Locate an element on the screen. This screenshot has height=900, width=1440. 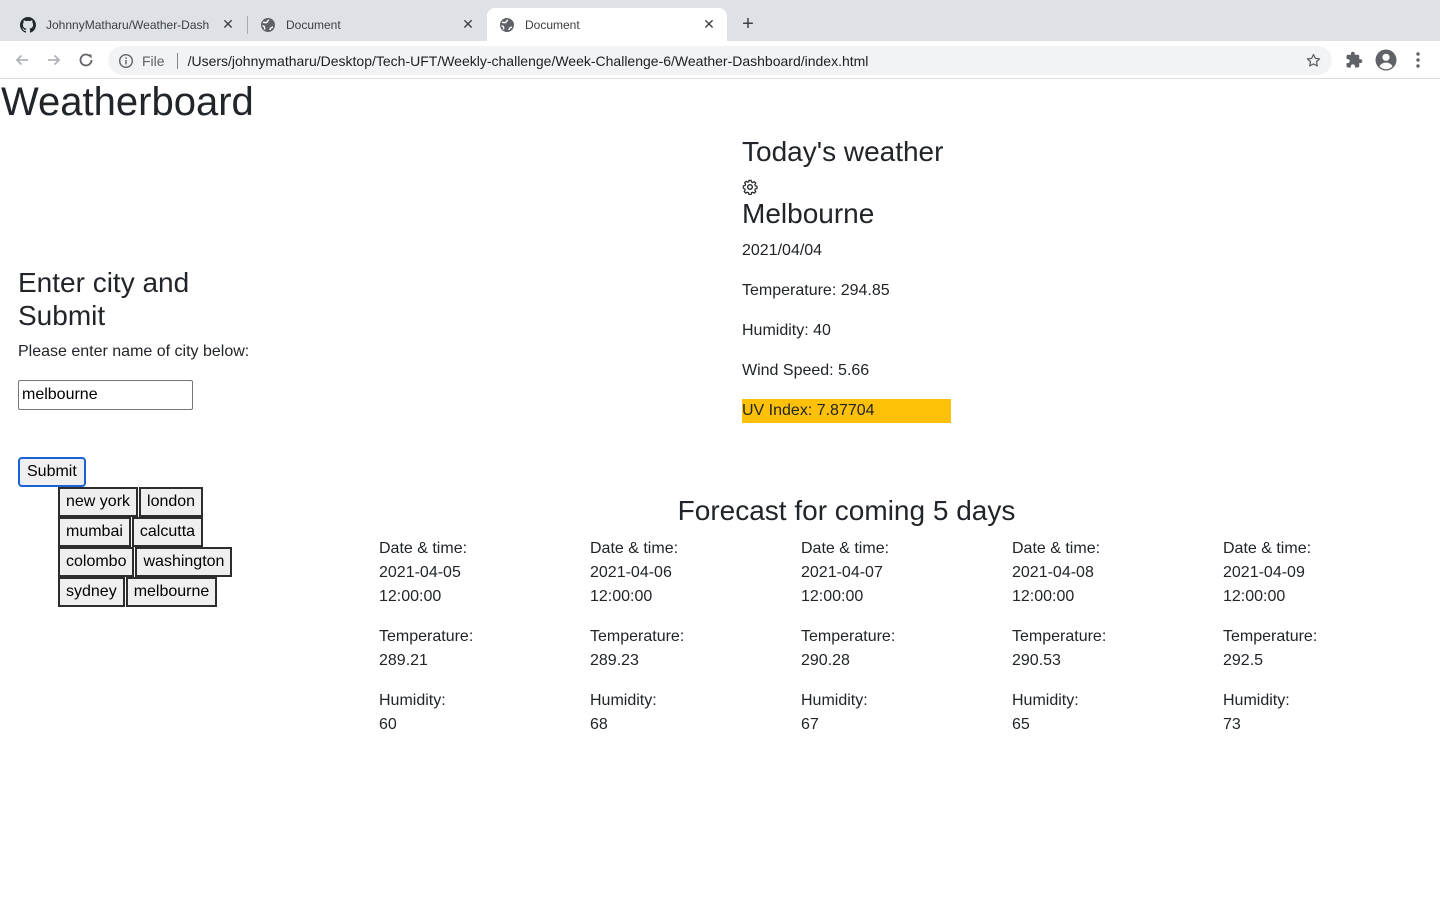
history-row: sydney melbourne is located at coordinates (145, 592).